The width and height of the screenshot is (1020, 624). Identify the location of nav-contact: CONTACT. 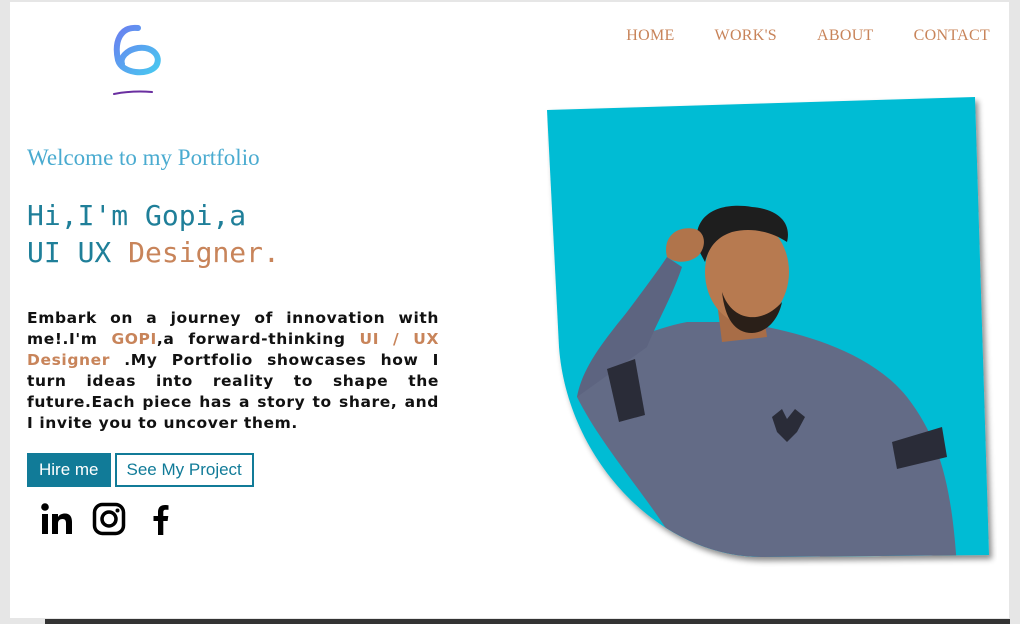
(952, 36).